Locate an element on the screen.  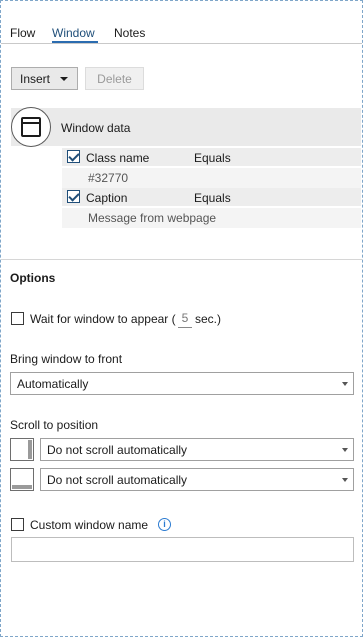
insert-button-label: Insert is located at coordinates (35, 78).